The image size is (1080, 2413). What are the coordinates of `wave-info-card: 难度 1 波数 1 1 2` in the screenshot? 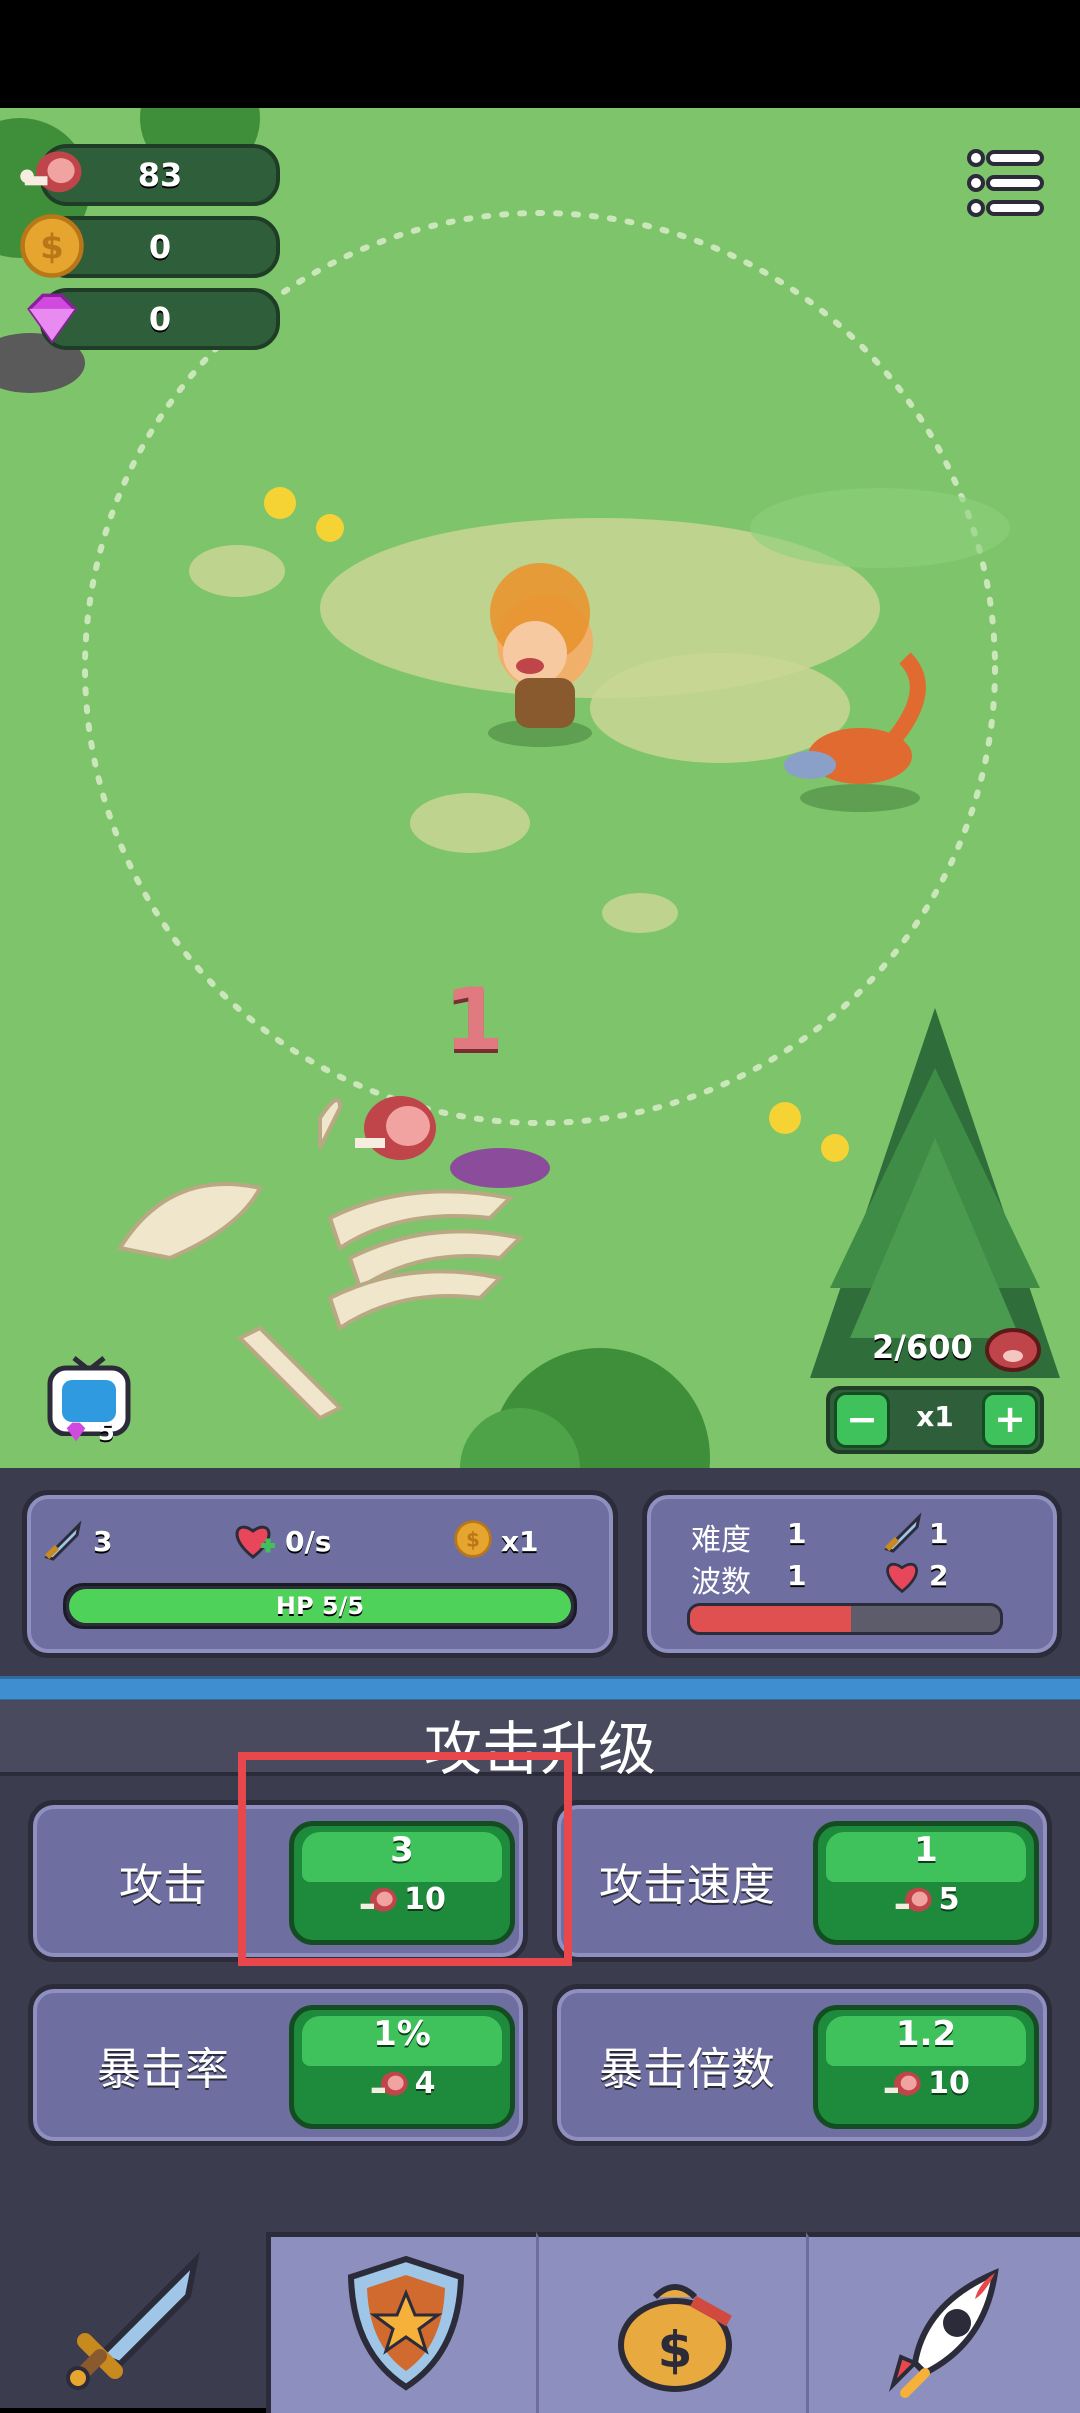 It's located at (852, 1574).